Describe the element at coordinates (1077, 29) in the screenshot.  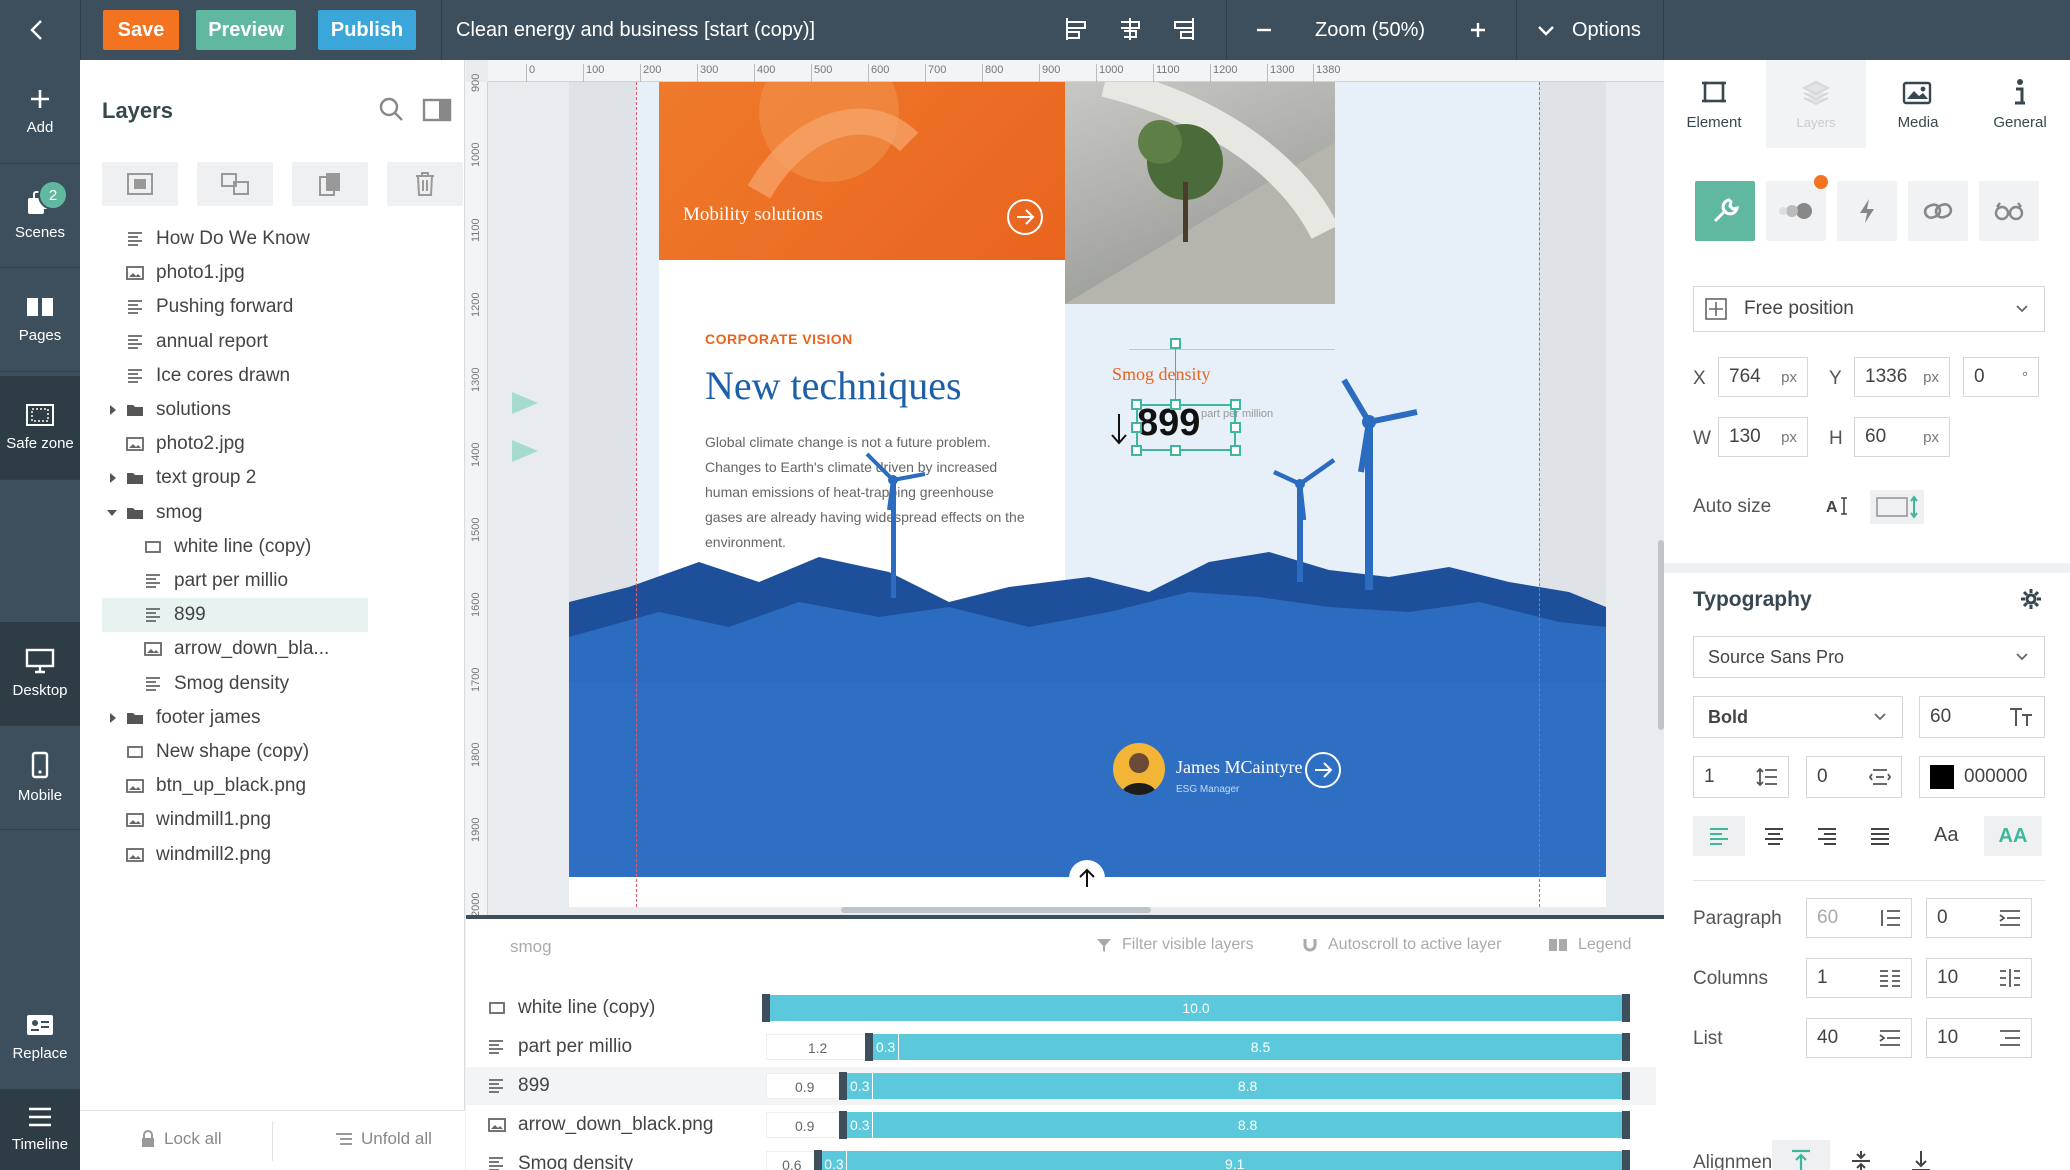
I see `align-left-icon` at that location.